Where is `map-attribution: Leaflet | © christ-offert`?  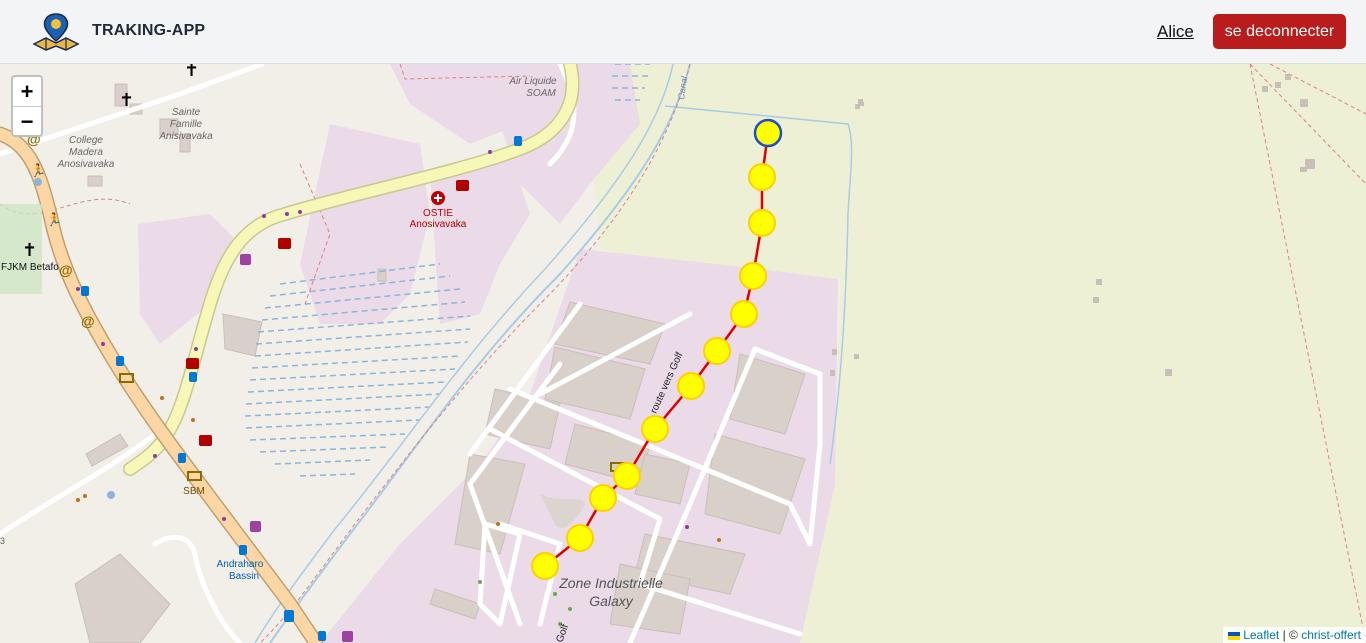 map-attribution: Leaflet | © christ-offert is located at coordinates (1294, 635).